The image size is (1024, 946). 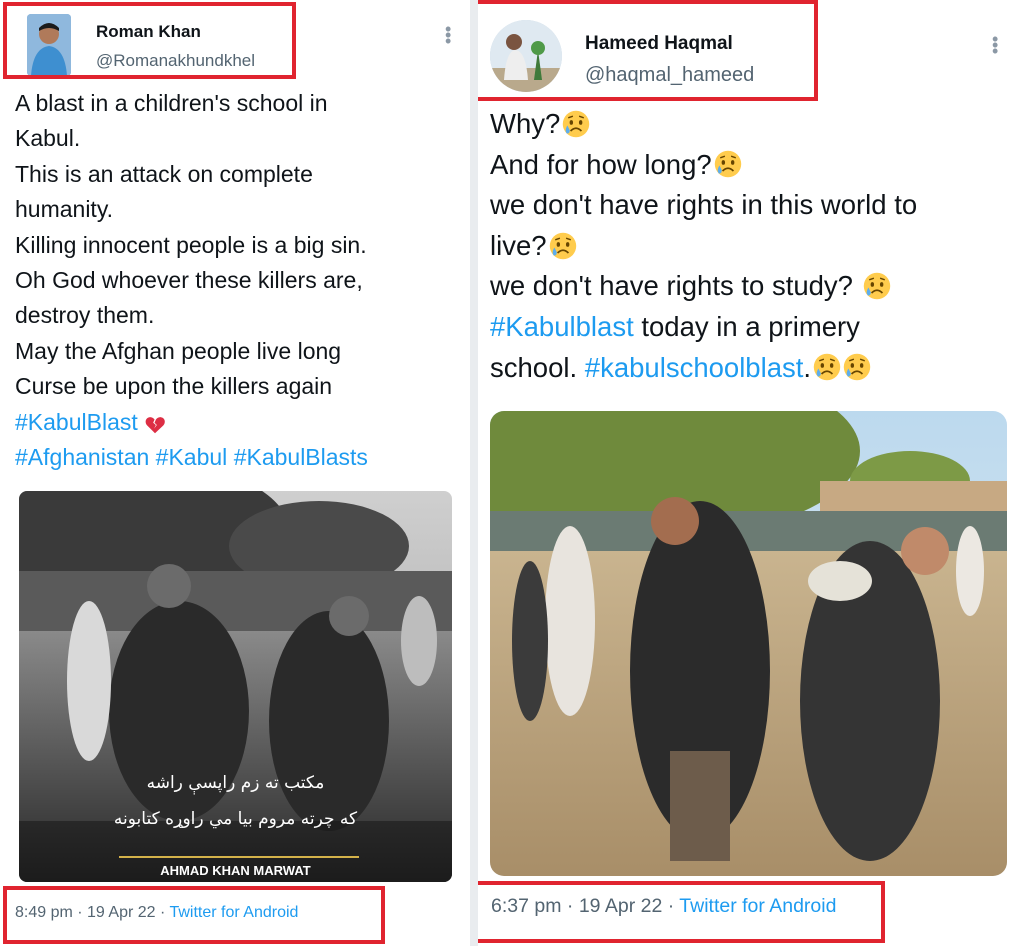 What do you see at coordinates (301, 457) in the screenshot?
I see `hashtag-link: #KabulBlasts` at bounding box center [301, 457].